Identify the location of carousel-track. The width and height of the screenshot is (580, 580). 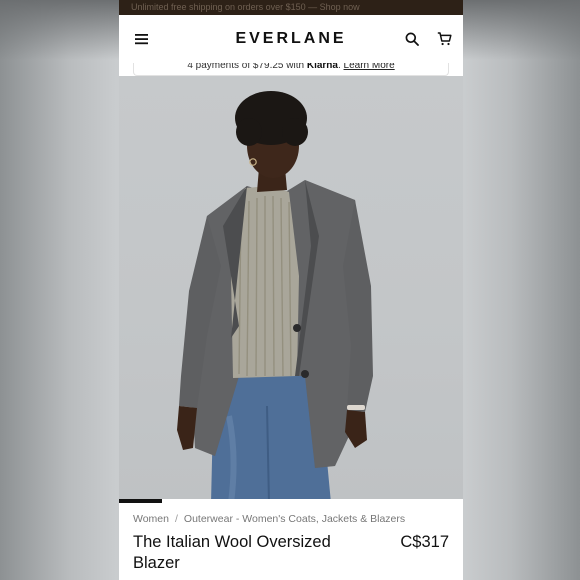
(291, 501).